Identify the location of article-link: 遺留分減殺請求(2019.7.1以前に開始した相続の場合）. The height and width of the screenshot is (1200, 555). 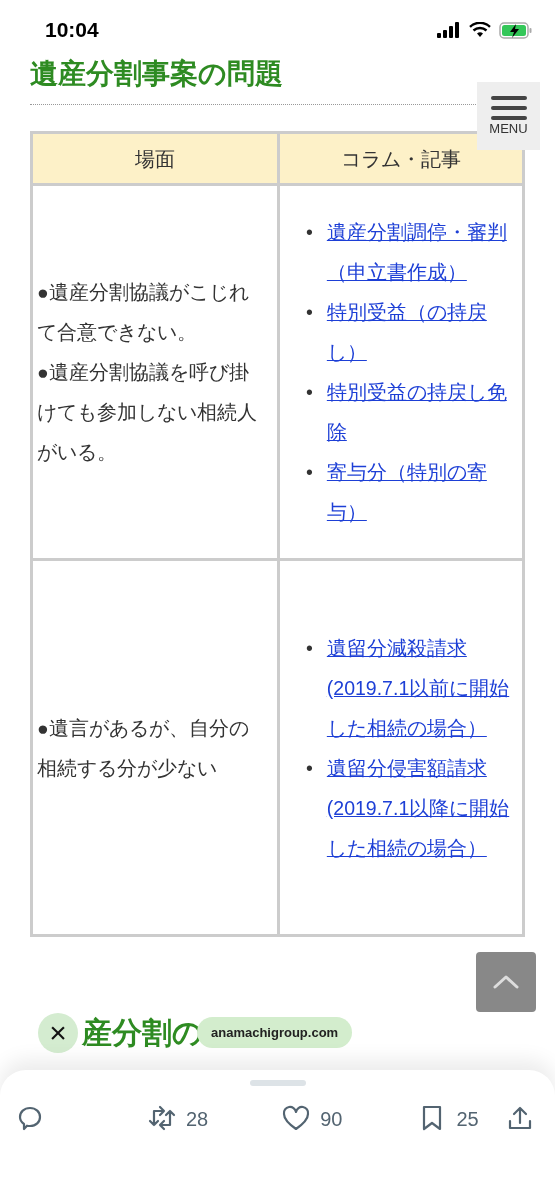
(418, 687).